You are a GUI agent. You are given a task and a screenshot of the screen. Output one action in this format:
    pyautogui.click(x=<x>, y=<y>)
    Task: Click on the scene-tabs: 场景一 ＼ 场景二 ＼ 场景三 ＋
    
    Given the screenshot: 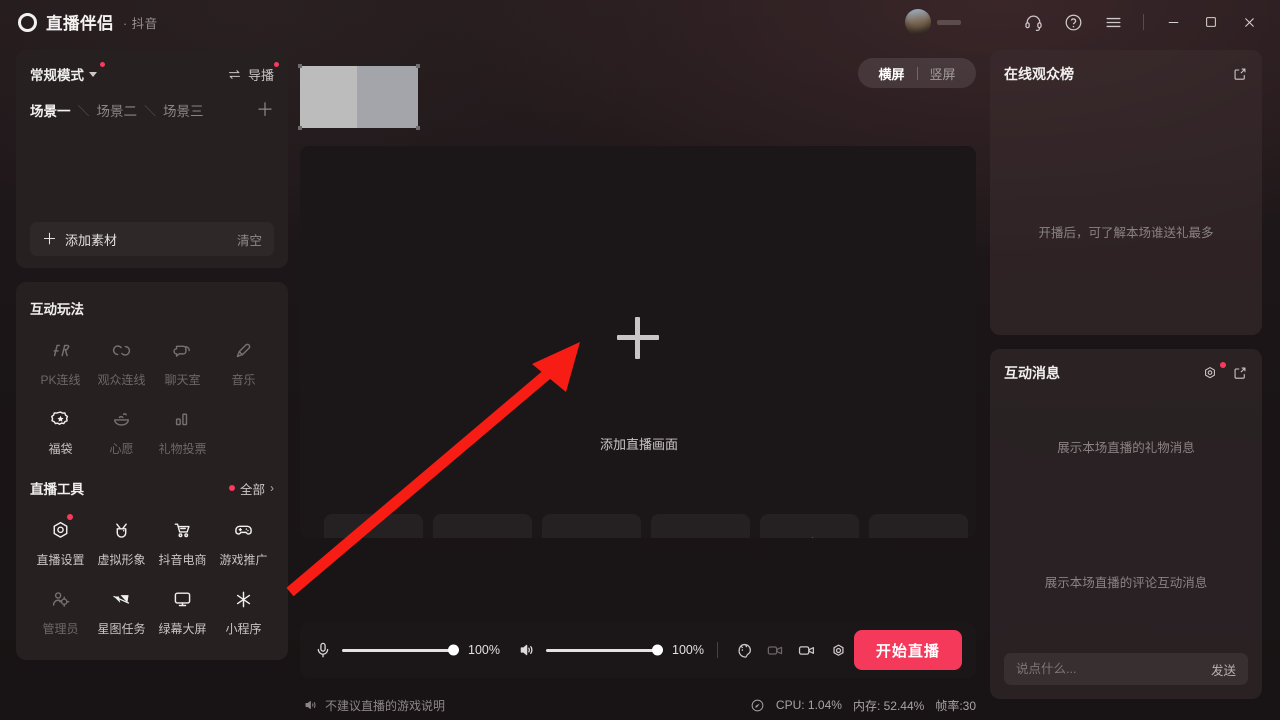 What is the action you would take?
    pyautogui.click(x=152, y=110)
    